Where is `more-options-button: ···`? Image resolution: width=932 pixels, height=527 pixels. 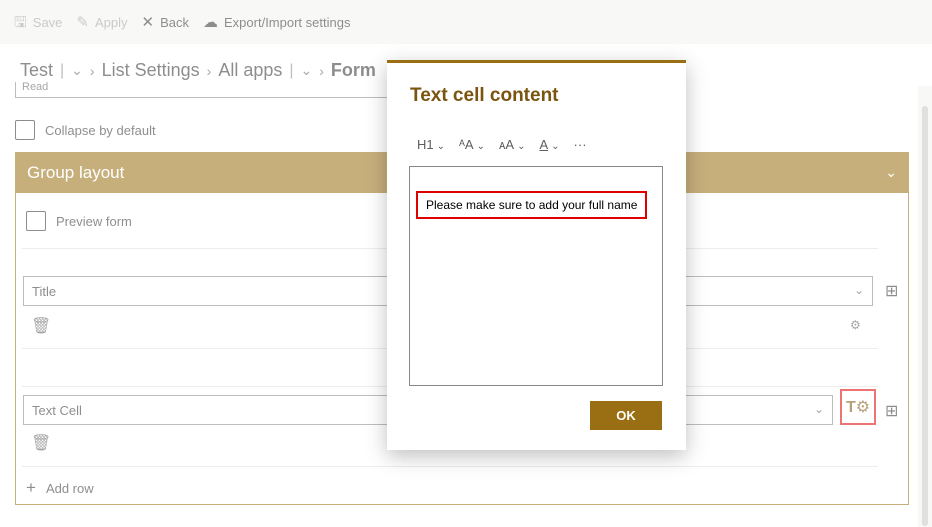 more-options-button: ··· is located at coordinates (580, 144).